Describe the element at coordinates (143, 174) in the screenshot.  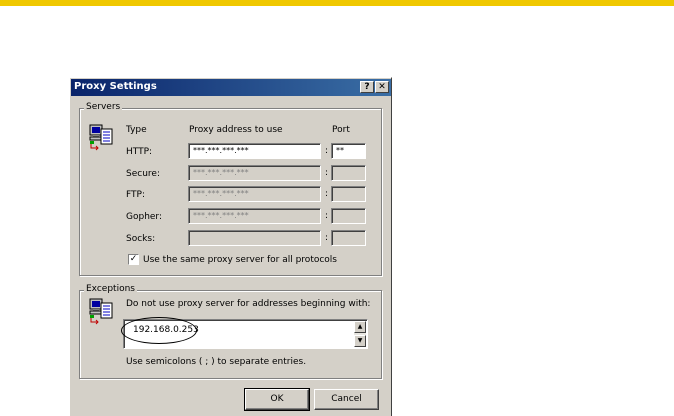
I see `type-label-secure: Secure:` at that location.